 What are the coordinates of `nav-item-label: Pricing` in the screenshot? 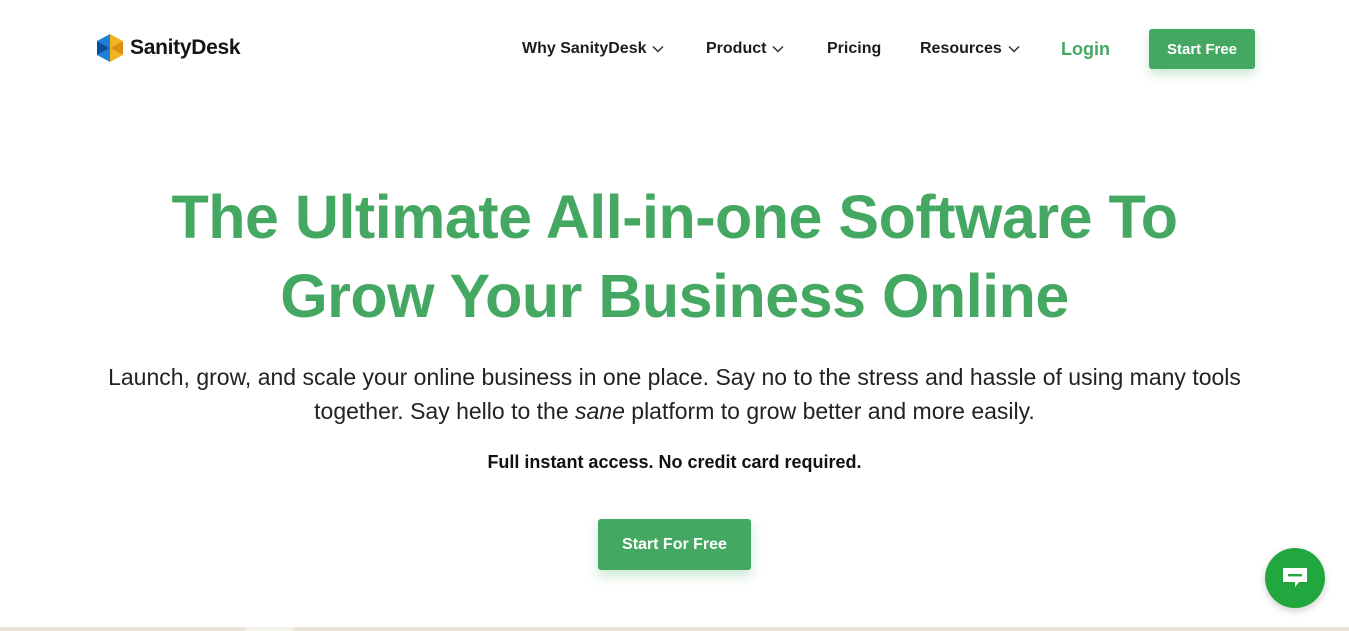 It's located at (854, 48).